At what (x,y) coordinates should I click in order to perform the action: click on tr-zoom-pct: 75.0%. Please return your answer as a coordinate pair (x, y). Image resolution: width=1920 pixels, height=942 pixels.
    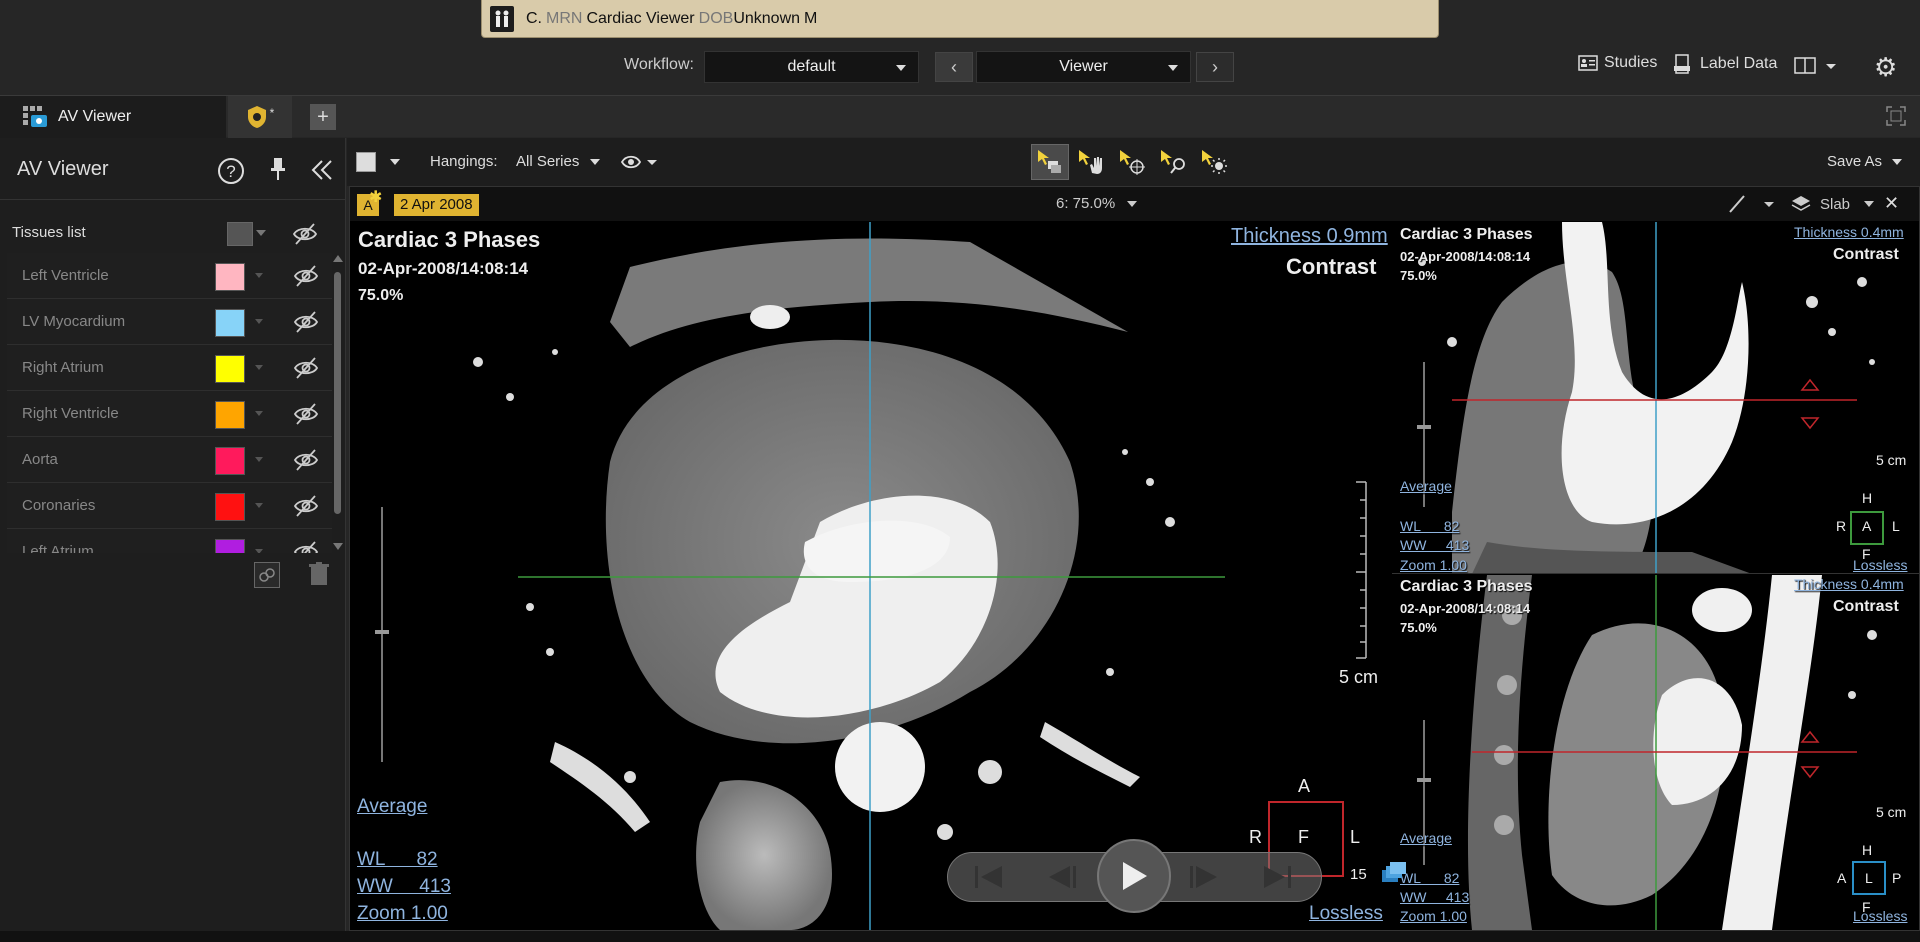
    Looking at the image, I should click on (1418, 275).